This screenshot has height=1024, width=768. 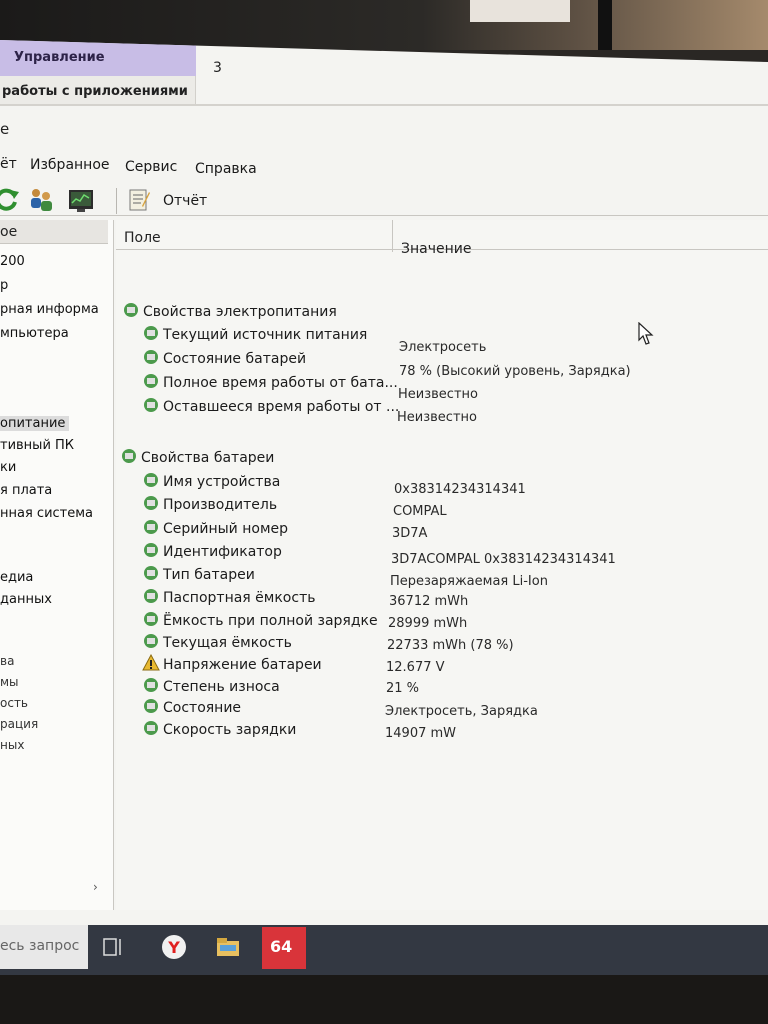 I want to click on task-view-icon, so click(x=114, y=947).